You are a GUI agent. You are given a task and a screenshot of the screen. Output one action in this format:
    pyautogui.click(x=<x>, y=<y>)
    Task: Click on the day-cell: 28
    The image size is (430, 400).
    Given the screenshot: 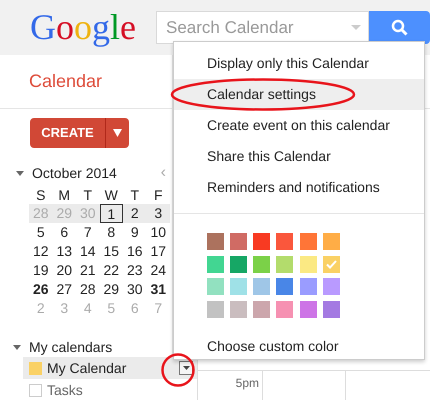 What is the action you would take?
    pyautogui.click(x=88, y=289)
    